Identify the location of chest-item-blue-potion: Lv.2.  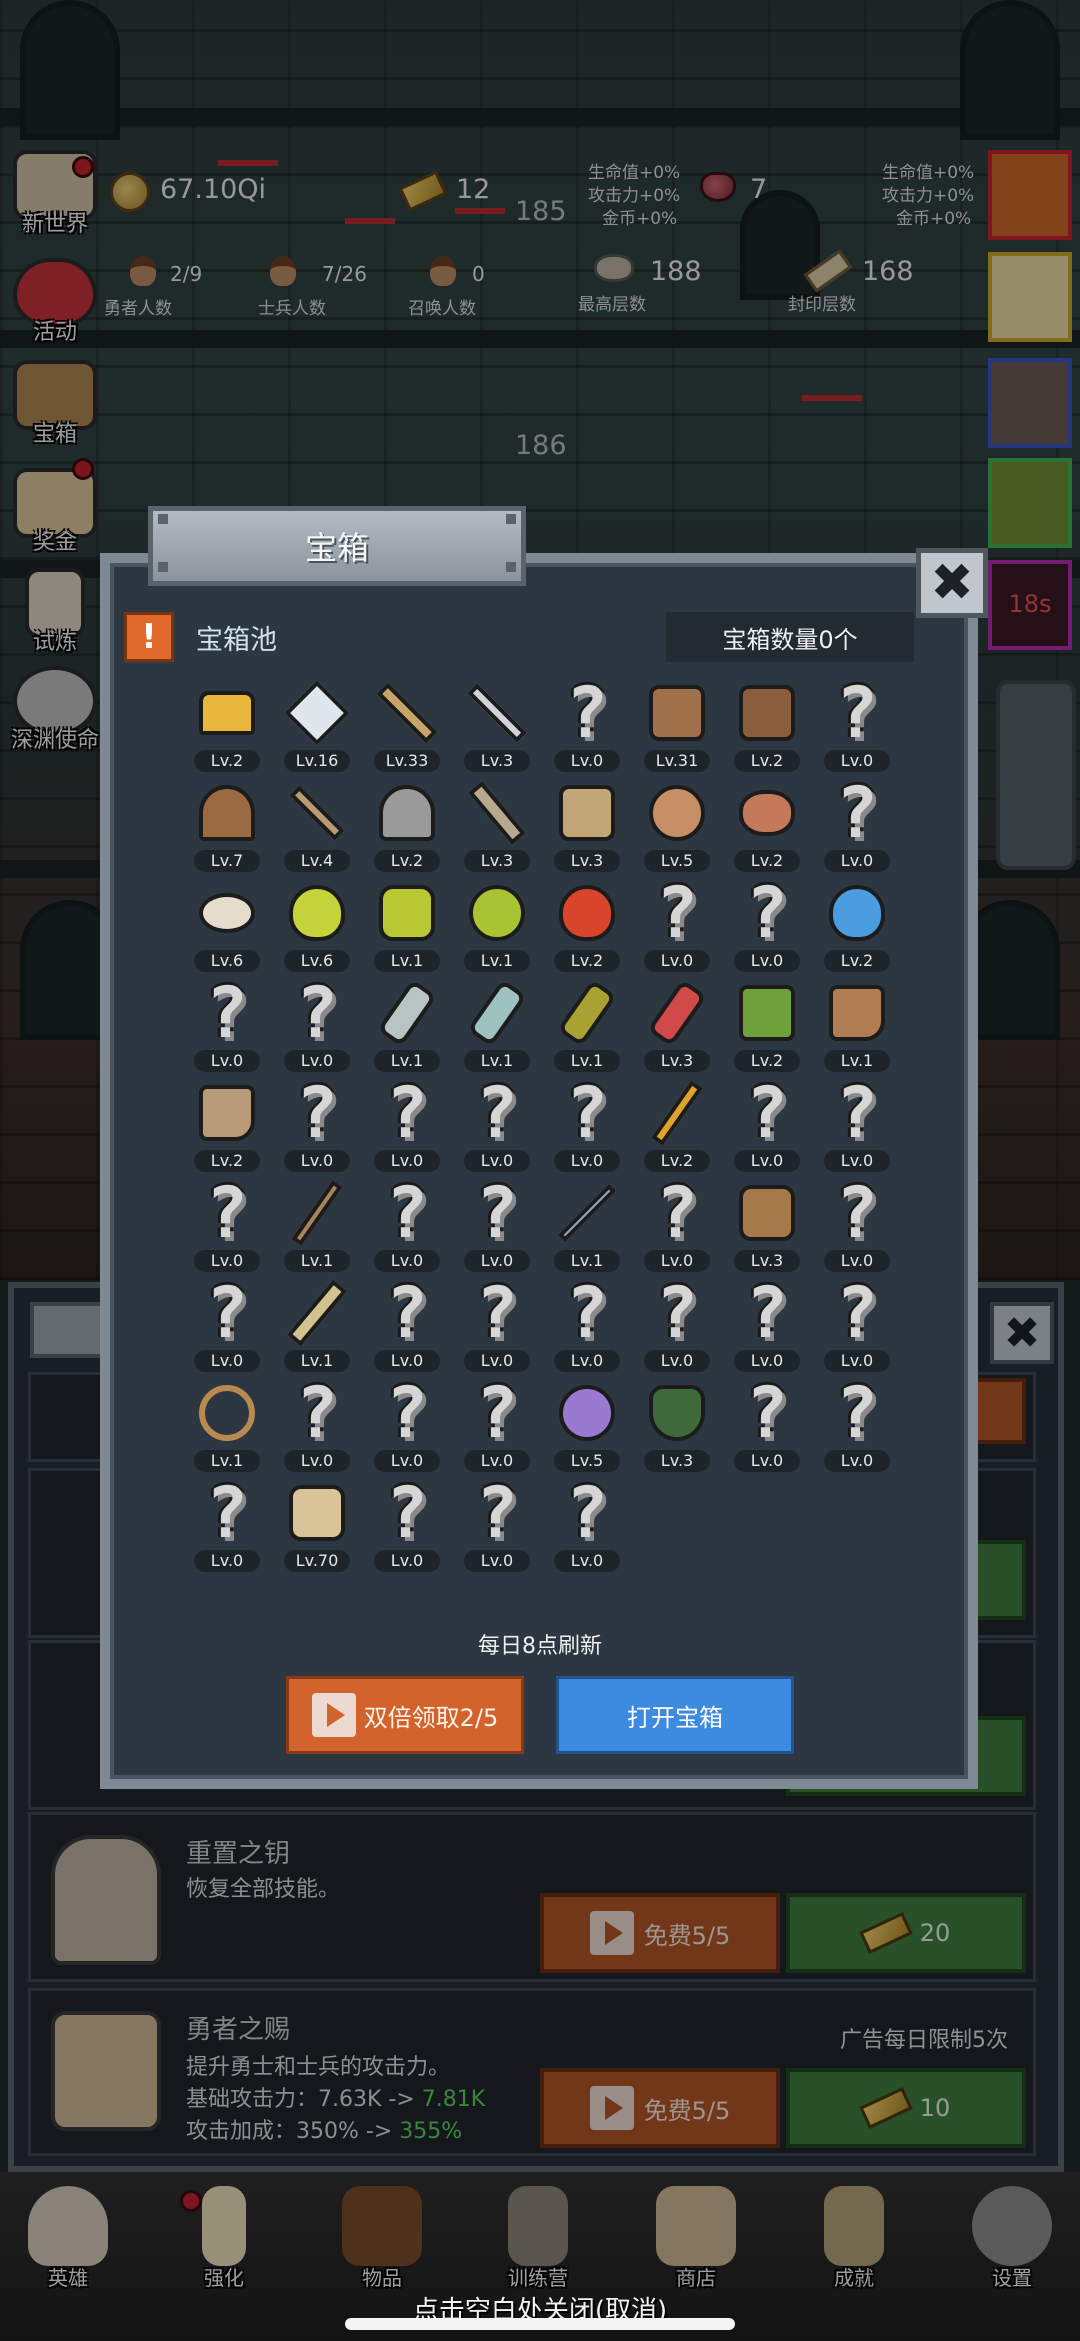
(857, 925).